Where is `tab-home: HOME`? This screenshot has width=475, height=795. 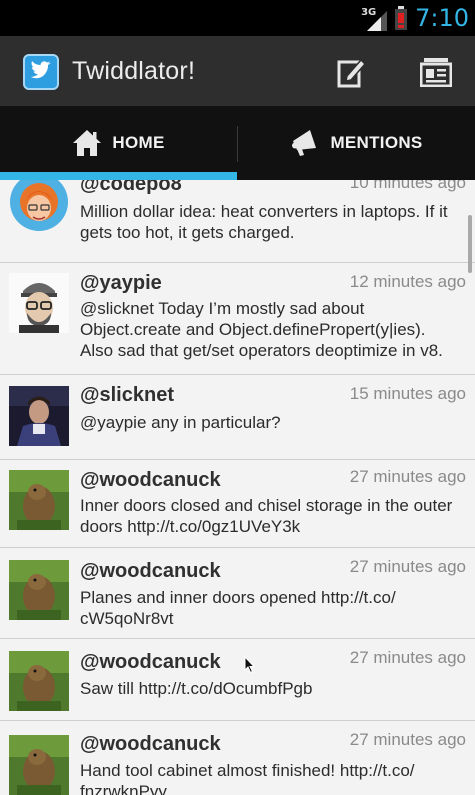
tab-home: HOME is located at coordinates (118, 143).